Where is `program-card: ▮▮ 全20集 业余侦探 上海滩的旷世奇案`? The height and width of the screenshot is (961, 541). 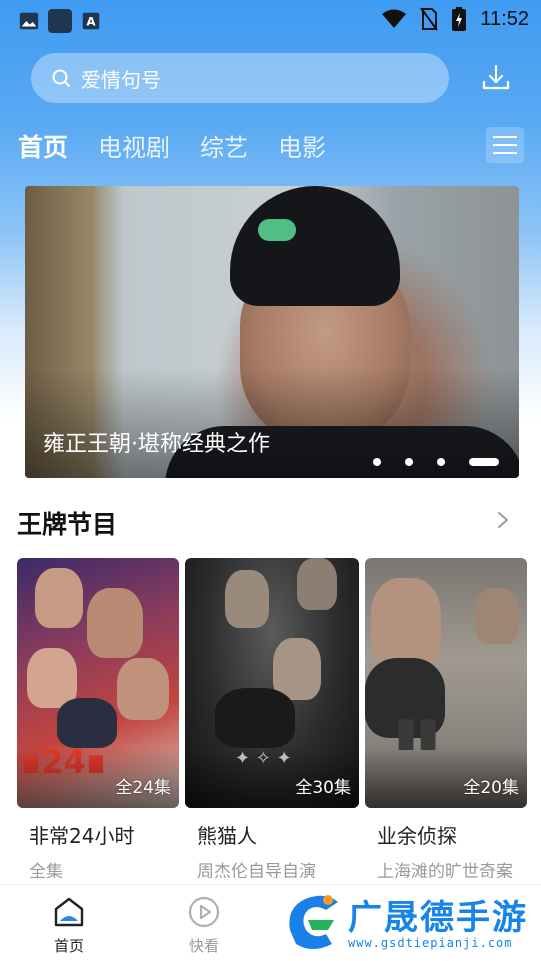 program-card: ▮▮ 全20集 业余侦探 上海滩的旷世奇案 is located at coordinates (446, 718).